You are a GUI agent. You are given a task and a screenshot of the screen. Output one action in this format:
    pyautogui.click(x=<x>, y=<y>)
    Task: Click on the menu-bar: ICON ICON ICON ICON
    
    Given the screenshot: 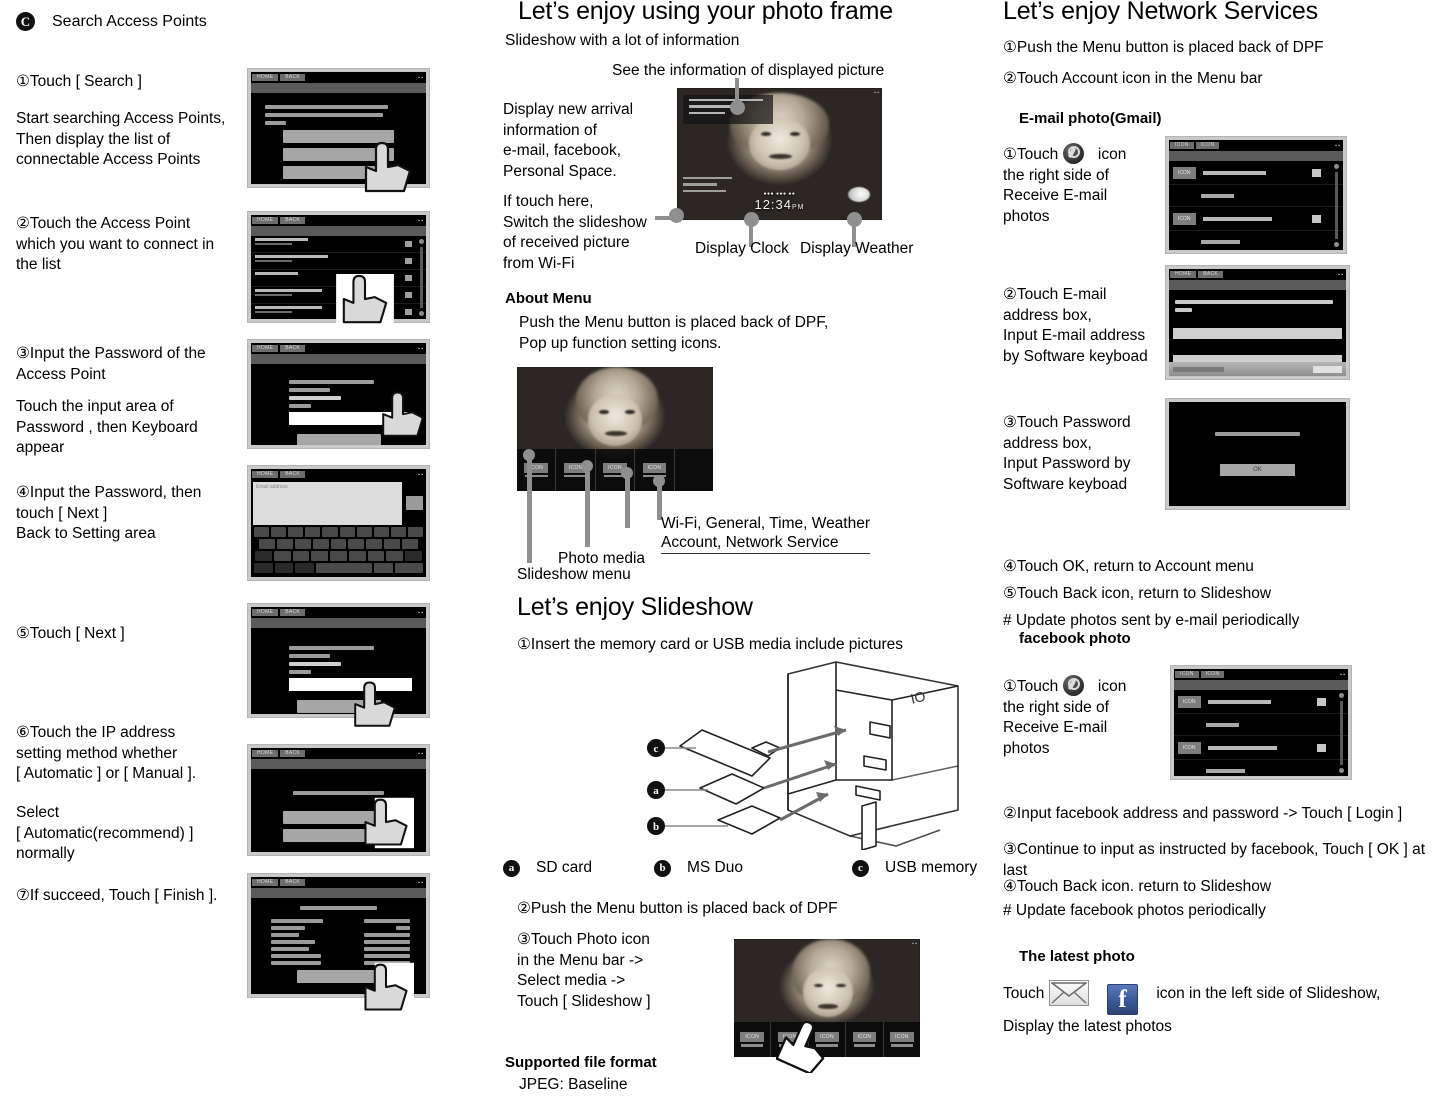 What is the action you would take?
    pyautogui.click(x=615, y=469)
    